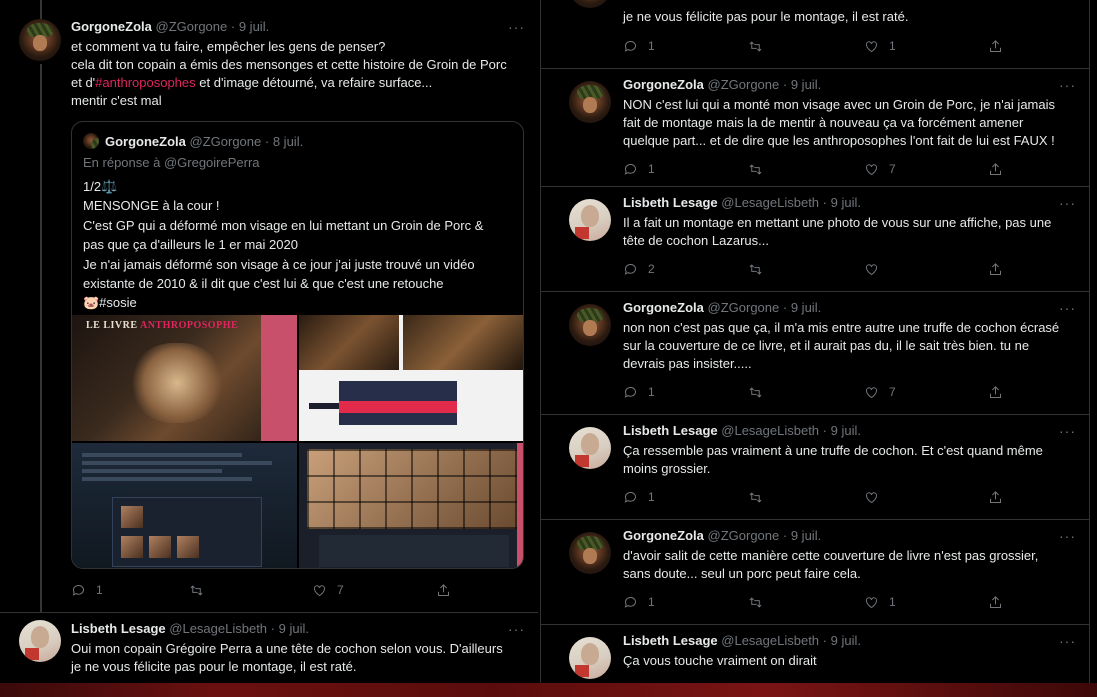  I want to click on image-line, so click(152, 471).